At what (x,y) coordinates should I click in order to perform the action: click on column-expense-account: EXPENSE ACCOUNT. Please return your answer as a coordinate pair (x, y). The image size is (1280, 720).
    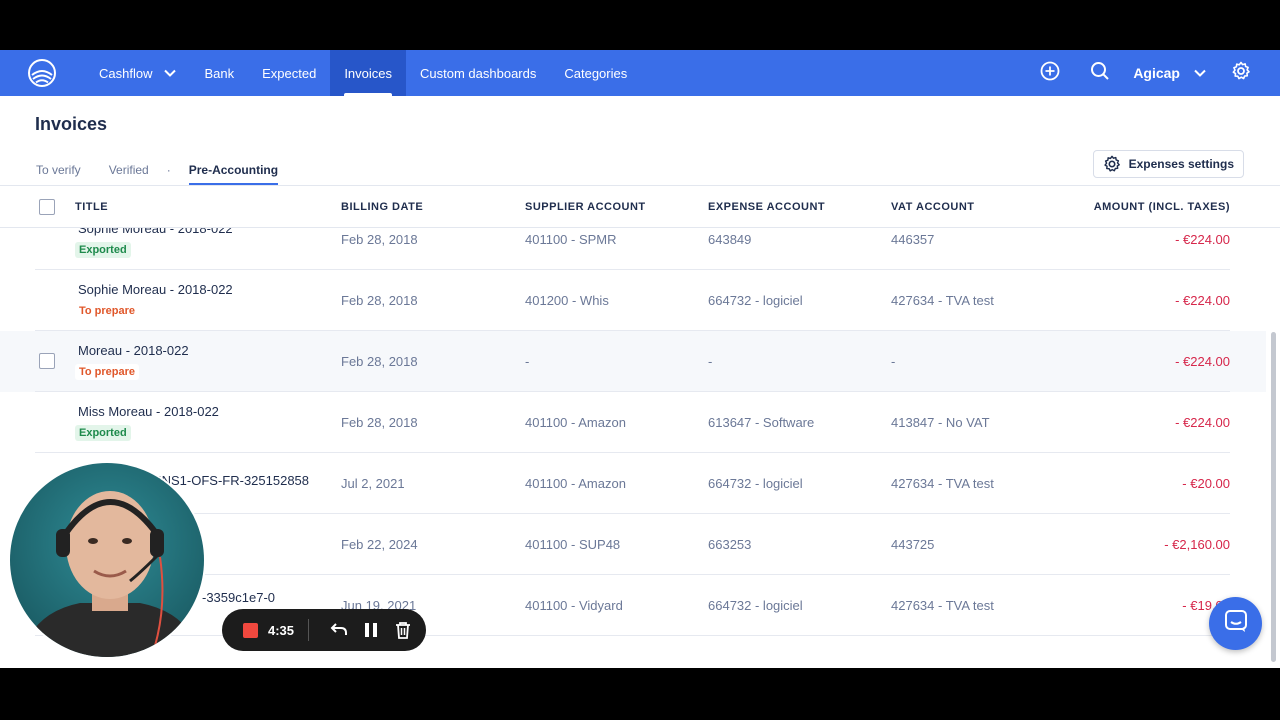
    Looking at the image, I should click on (766, 207).